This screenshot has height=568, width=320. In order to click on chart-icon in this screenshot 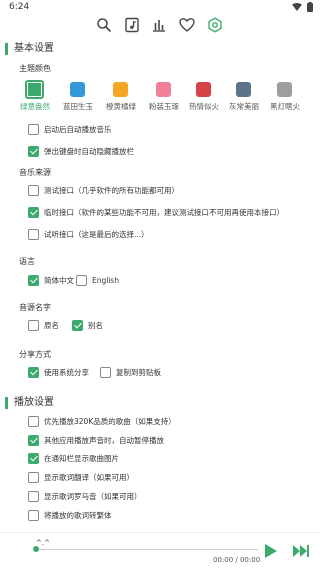, I will do `click(159, 25)`.